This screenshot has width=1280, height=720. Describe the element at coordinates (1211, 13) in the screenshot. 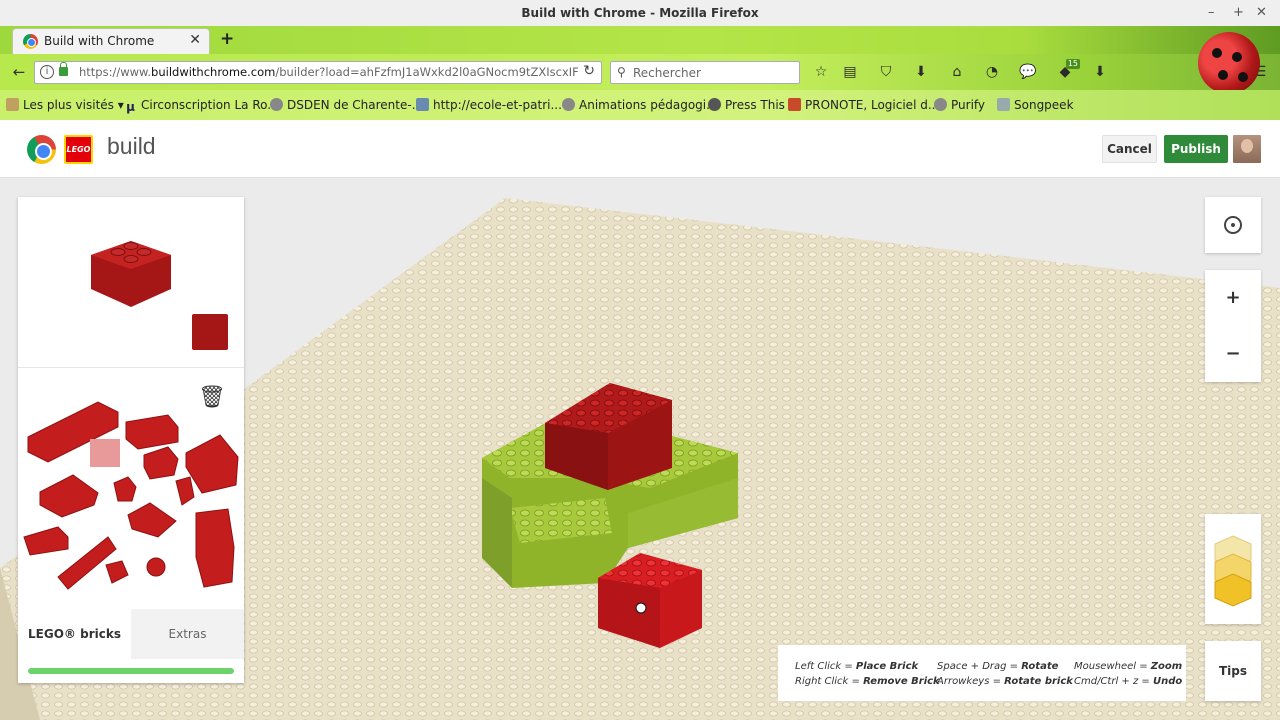

I see `minimize-icon: –` at that location.